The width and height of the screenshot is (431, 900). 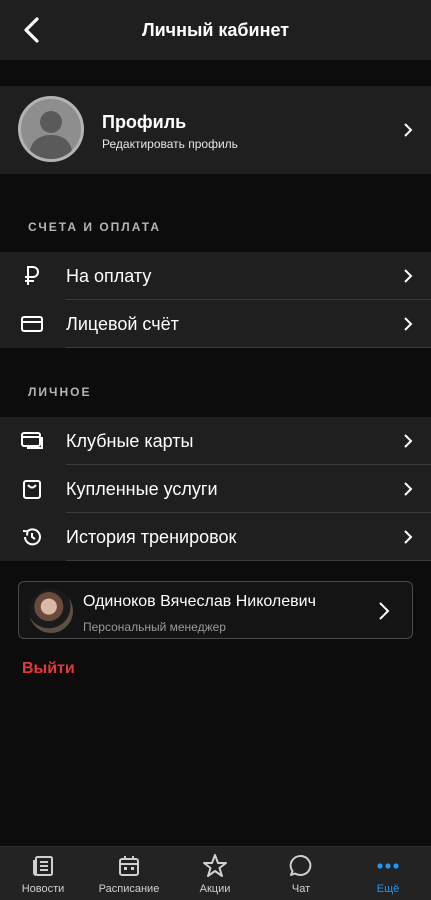 I want to click on news-icon, so click(x=43, y=866).